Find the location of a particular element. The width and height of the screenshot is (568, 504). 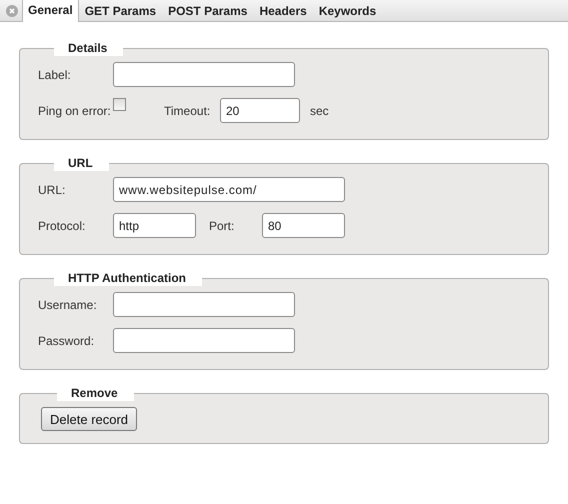

tab: POST Params is located at coordinates (208, 11).